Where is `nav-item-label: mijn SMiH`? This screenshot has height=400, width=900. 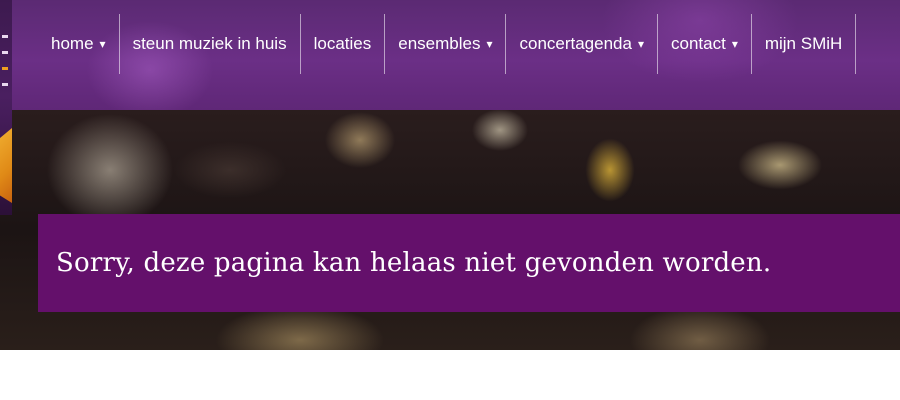
nav-item-label: mijn SMiH is located at coordinates (803, 43).